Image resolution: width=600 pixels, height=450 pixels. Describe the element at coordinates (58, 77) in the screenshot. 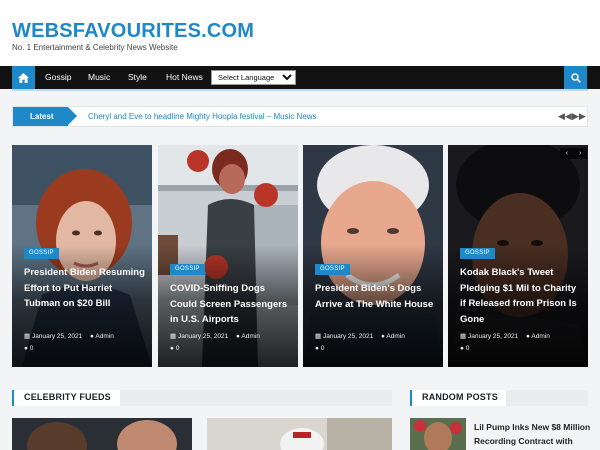

I see `nav-item-gossip: Gossip` at that location.